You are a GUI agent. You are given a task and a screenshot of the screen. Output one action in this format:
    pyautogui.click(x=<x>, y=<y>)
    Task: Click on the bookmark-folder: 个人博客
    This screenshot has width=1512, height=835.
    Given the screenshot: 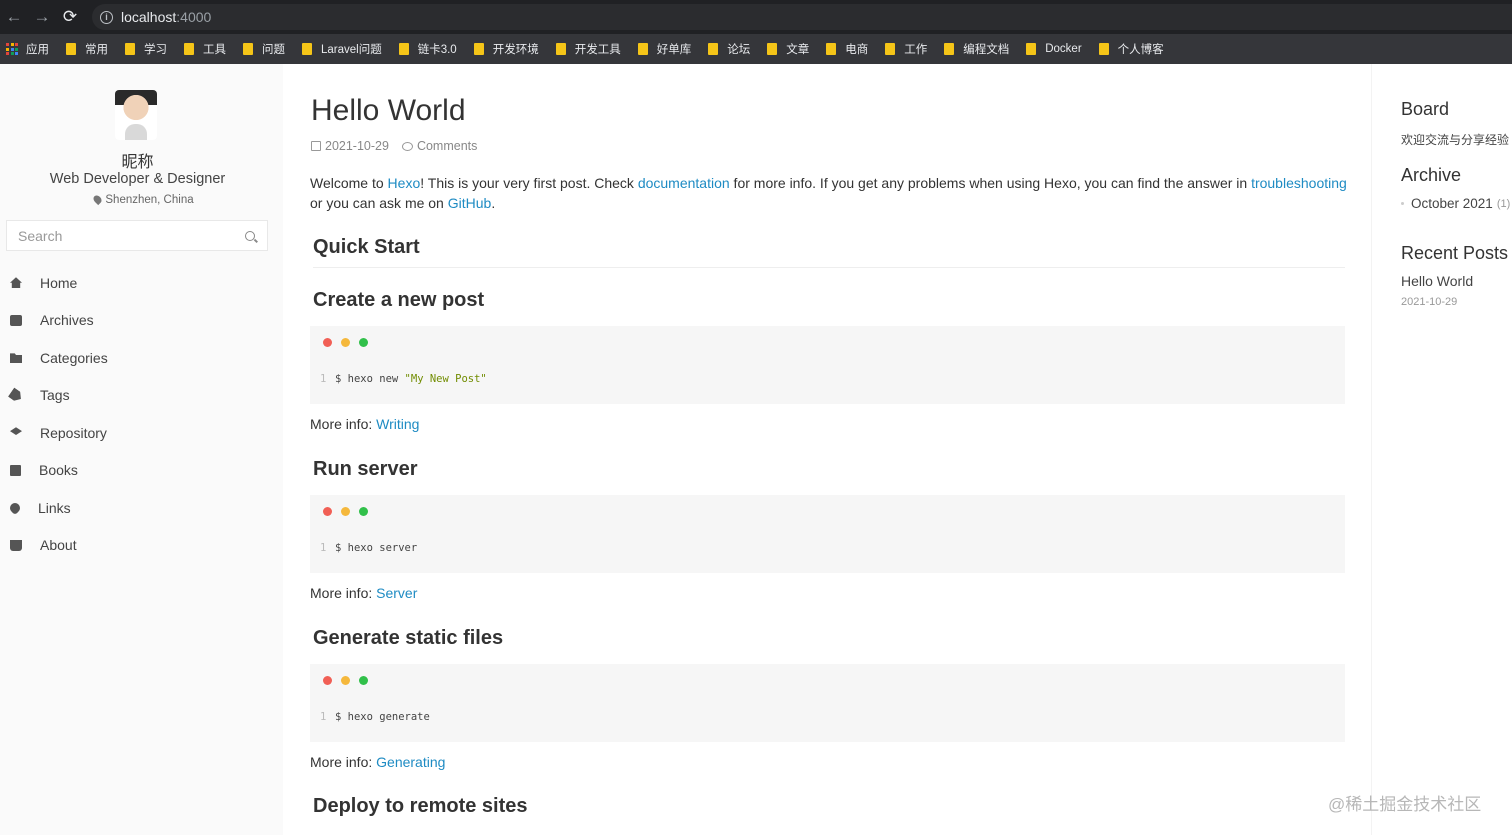 What is the action you would take?
    pyautogui.click(x=1131, y=49)
    